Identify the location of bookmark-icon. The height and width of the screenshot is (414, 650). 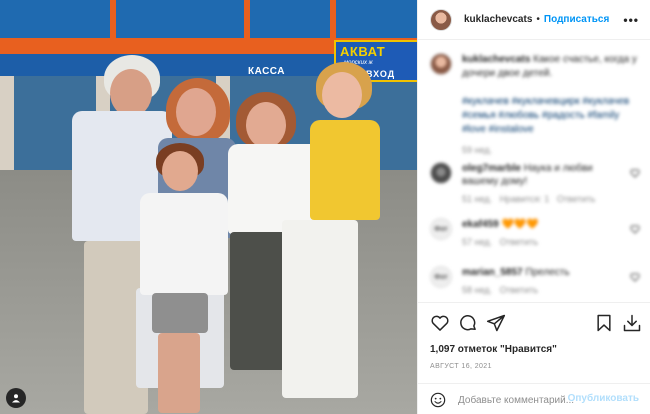
(604, 323).